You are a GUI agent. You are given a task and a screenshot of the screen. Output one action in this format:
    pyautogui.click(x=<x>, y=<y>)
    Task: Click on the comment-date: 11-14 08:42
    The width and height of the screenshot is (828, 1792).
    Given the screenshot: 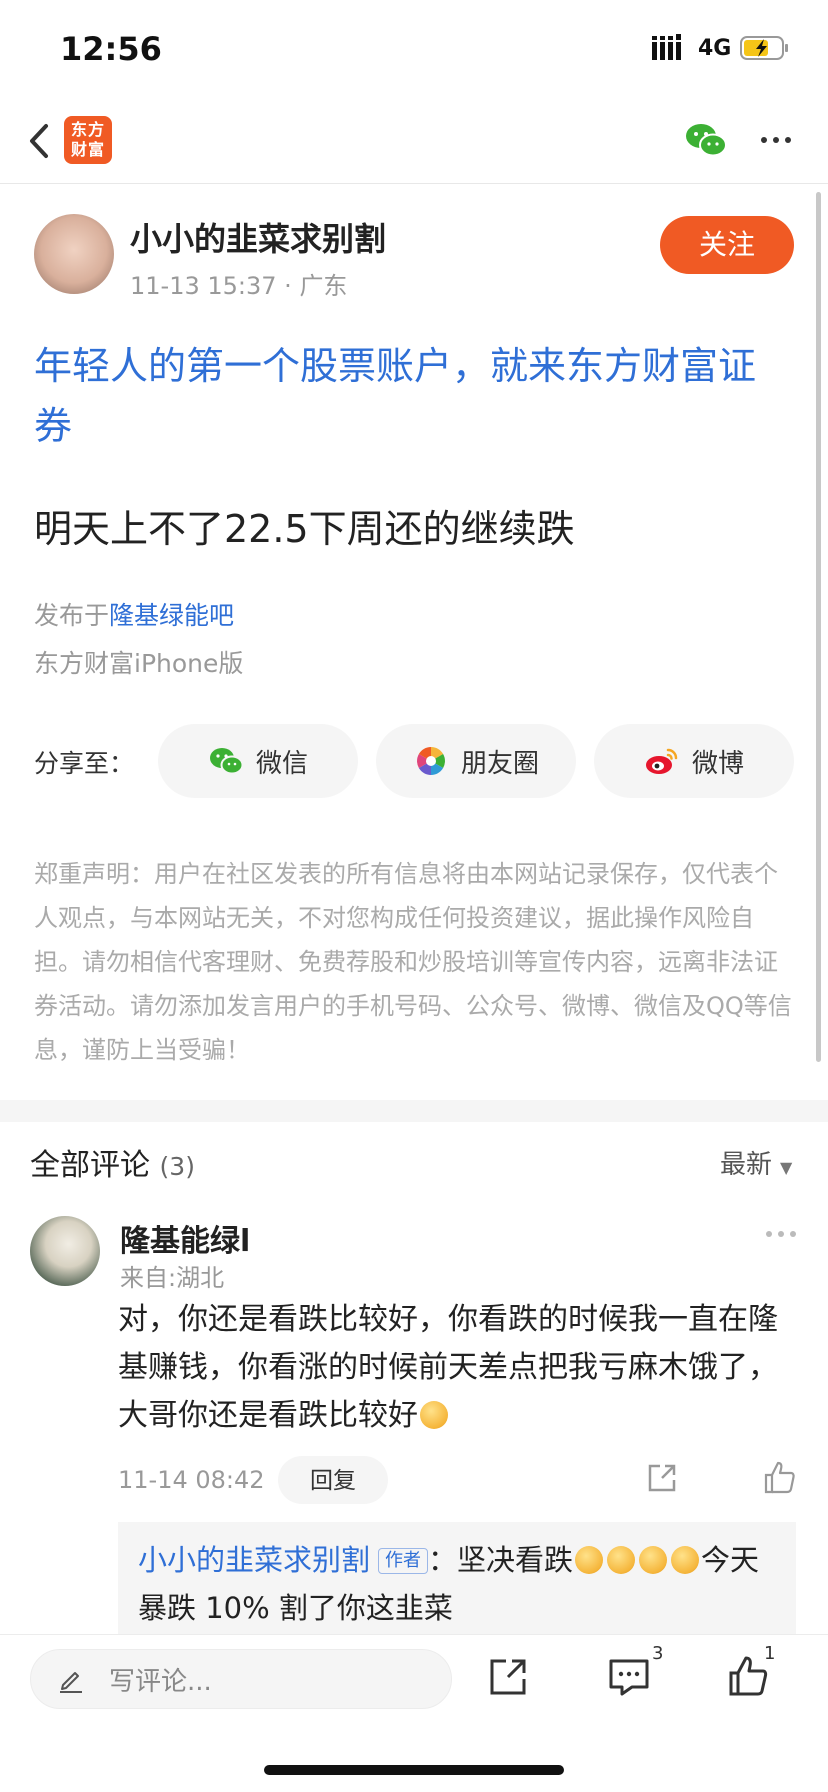 What is the action you would take?
    pyautogui.click(x=191, y=1480)
    